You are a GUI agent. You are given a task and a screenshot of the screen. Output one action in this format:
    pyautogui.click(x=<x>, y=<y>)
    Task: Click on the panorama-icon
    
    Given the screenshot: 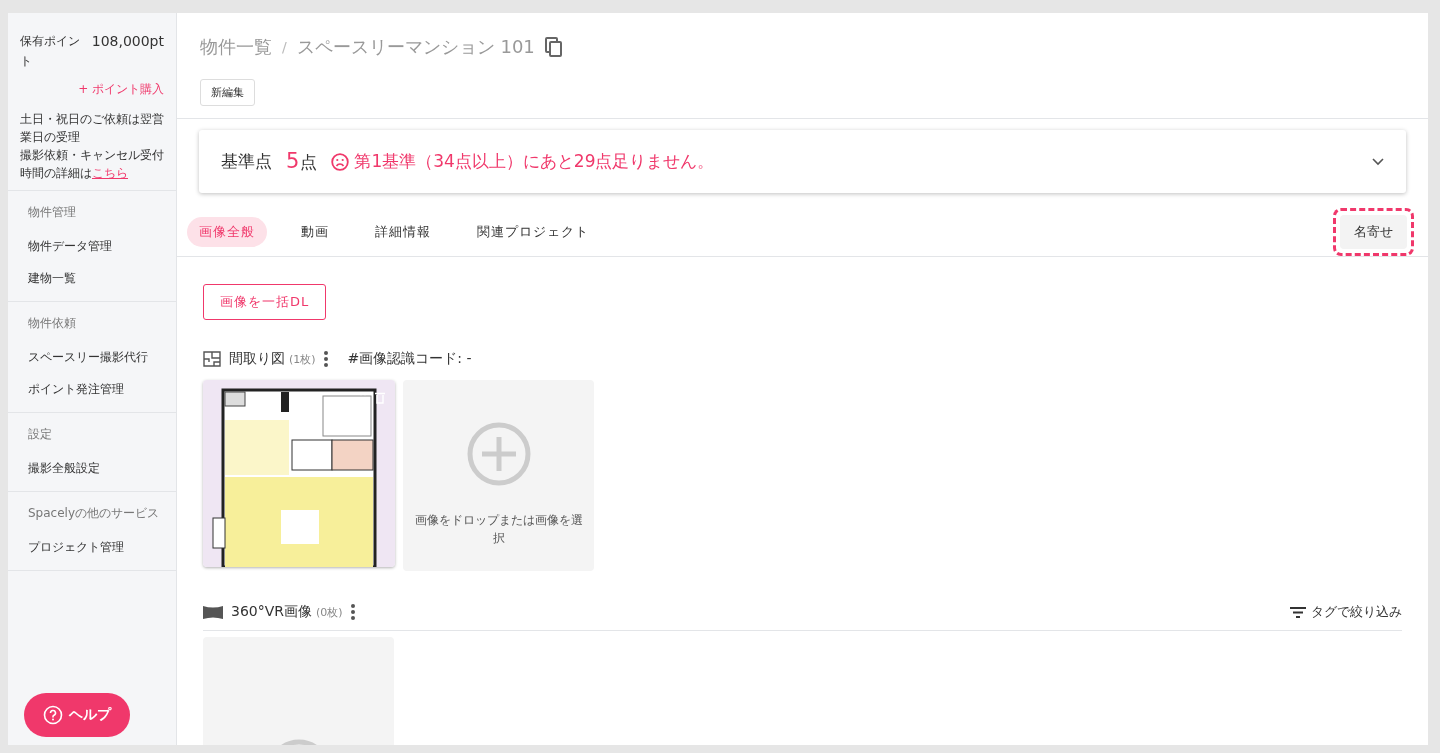 What is the action you would take?
    pyautogui.click(x=213, y=612)
    